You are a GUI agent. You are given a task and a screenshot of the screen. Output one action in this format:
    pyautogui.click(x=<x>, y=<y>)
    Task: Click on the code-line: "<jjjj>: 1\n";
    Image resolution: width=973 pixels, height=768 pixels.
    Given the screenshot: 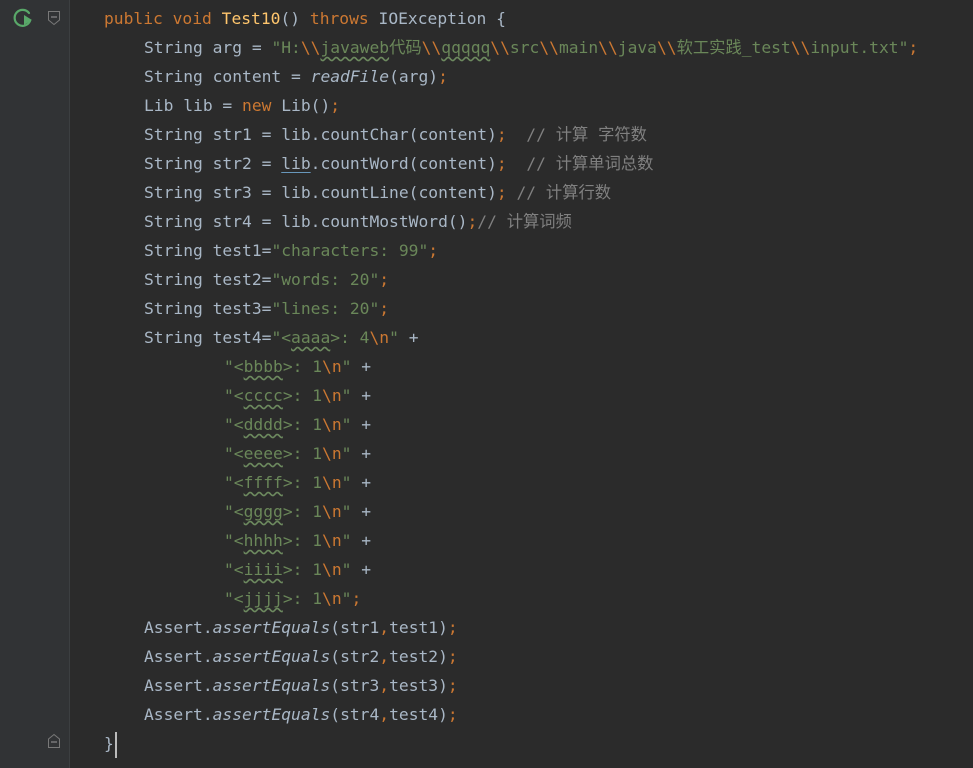 What is the action you would take?
    pyautogui.click(x=292, y=598)
    